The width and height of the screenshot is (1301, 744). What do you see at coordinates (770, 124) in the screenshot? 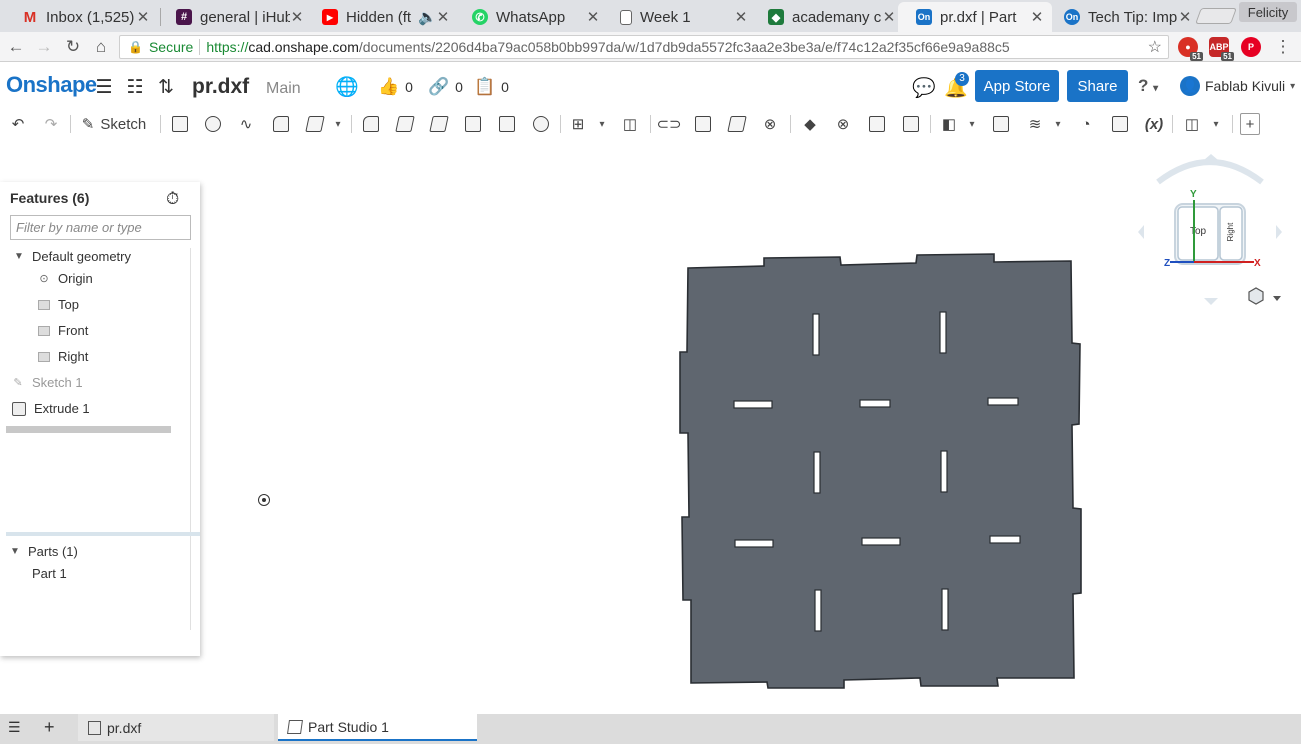
I see `delete-part-icon: ⊗` at bounding box center [770, 124].